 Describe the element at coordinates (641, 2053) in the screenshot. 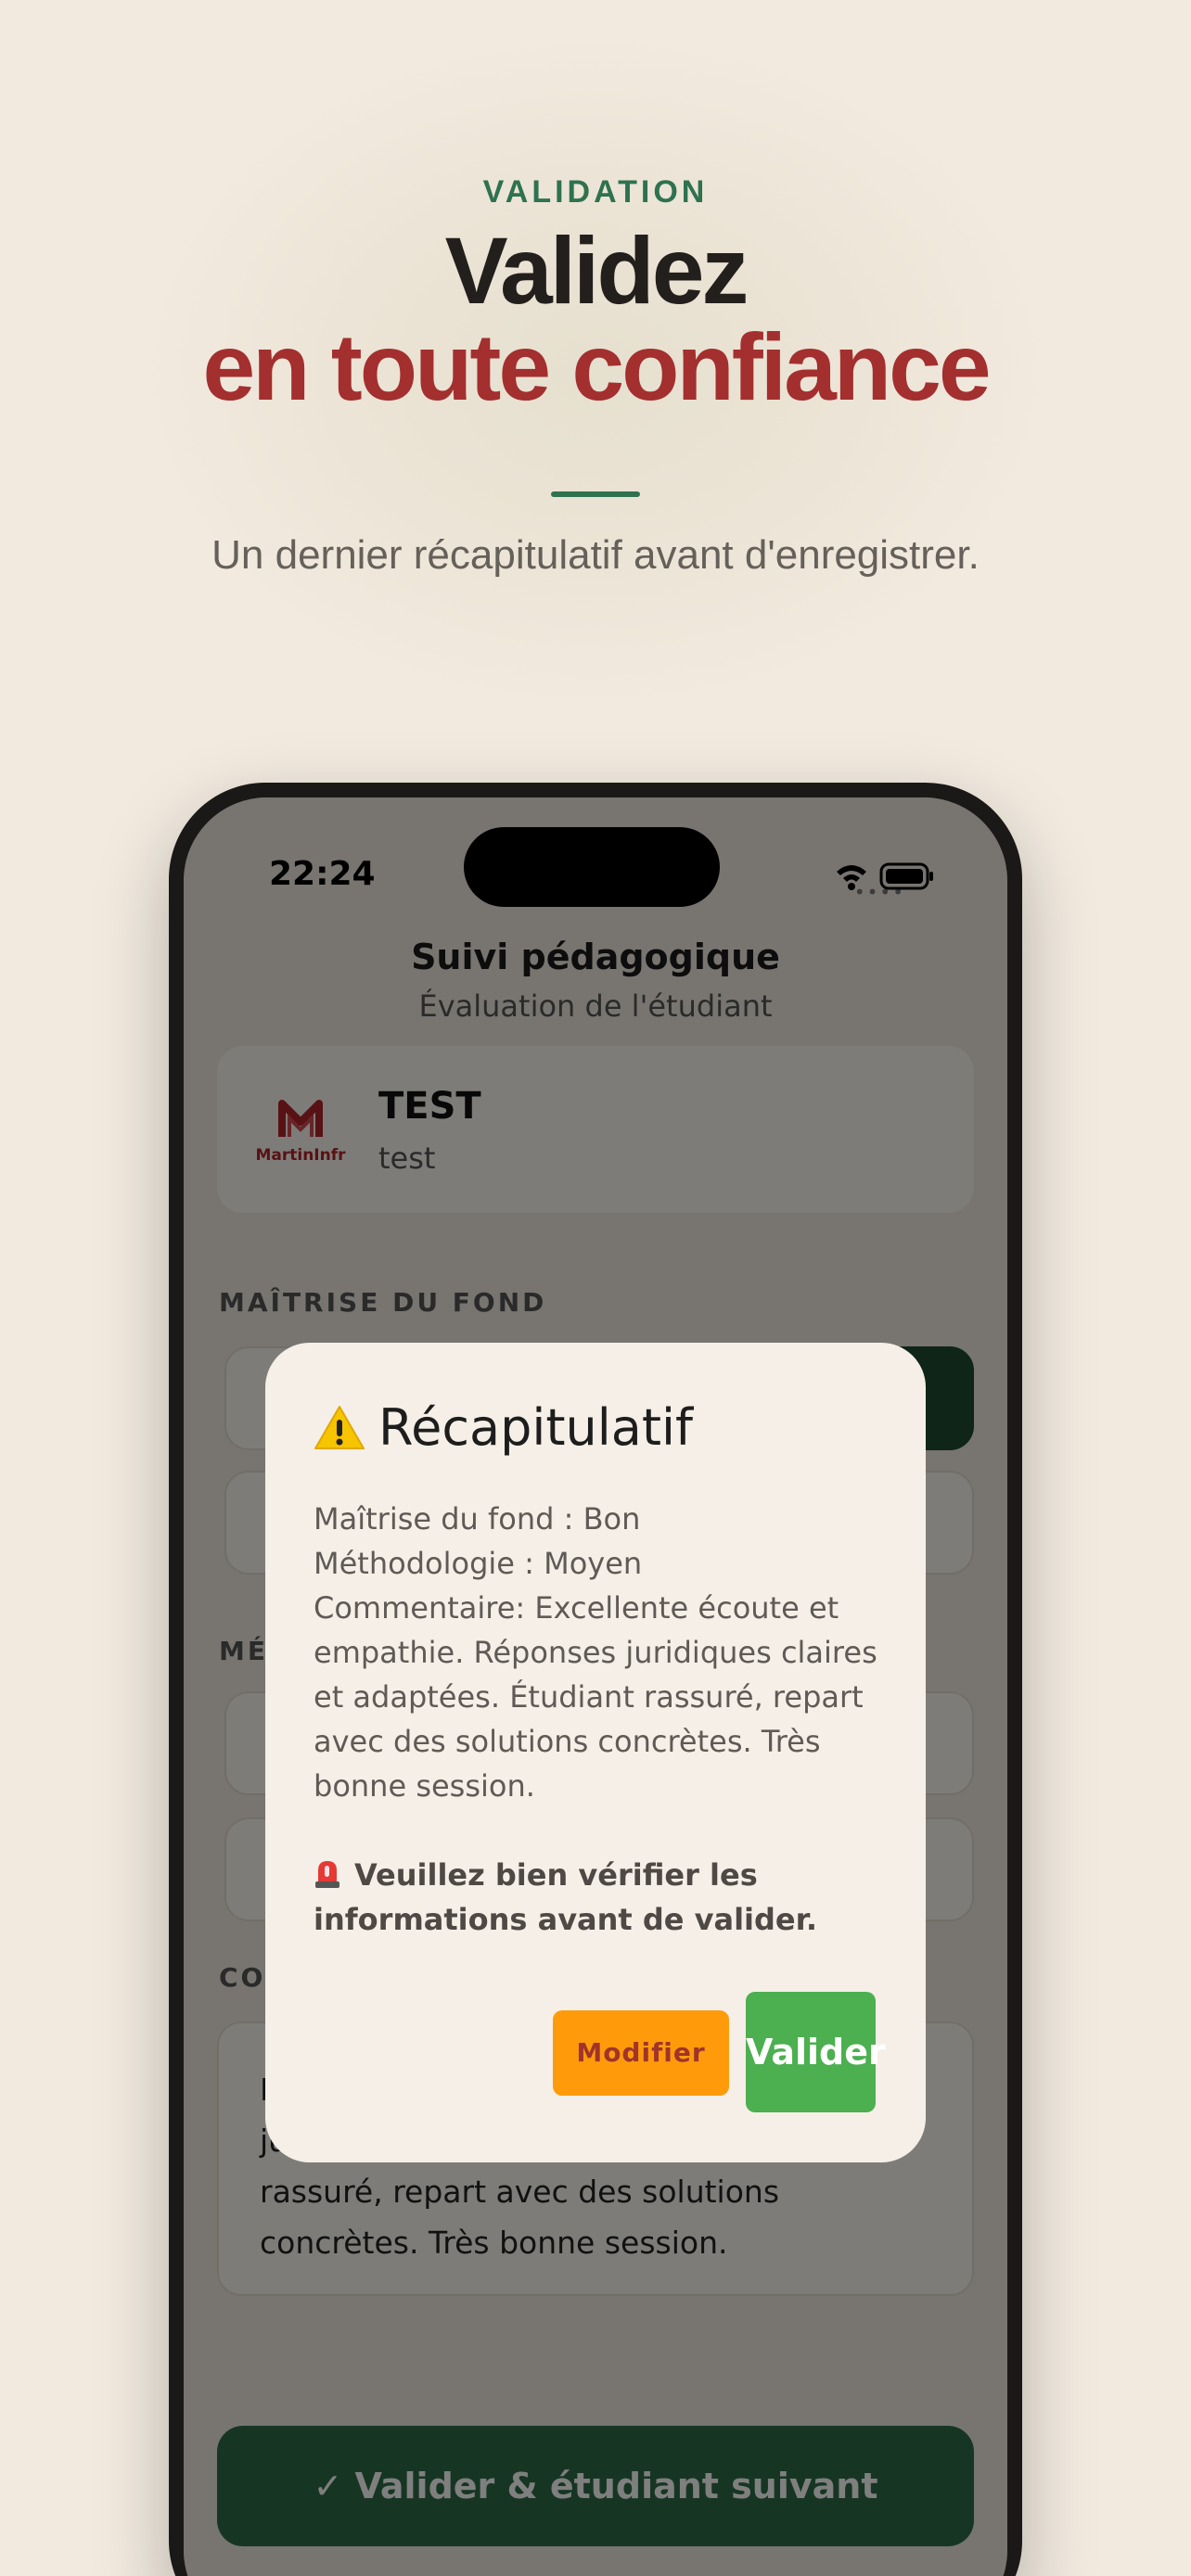

I see `modify-button: Modifier` at that location.